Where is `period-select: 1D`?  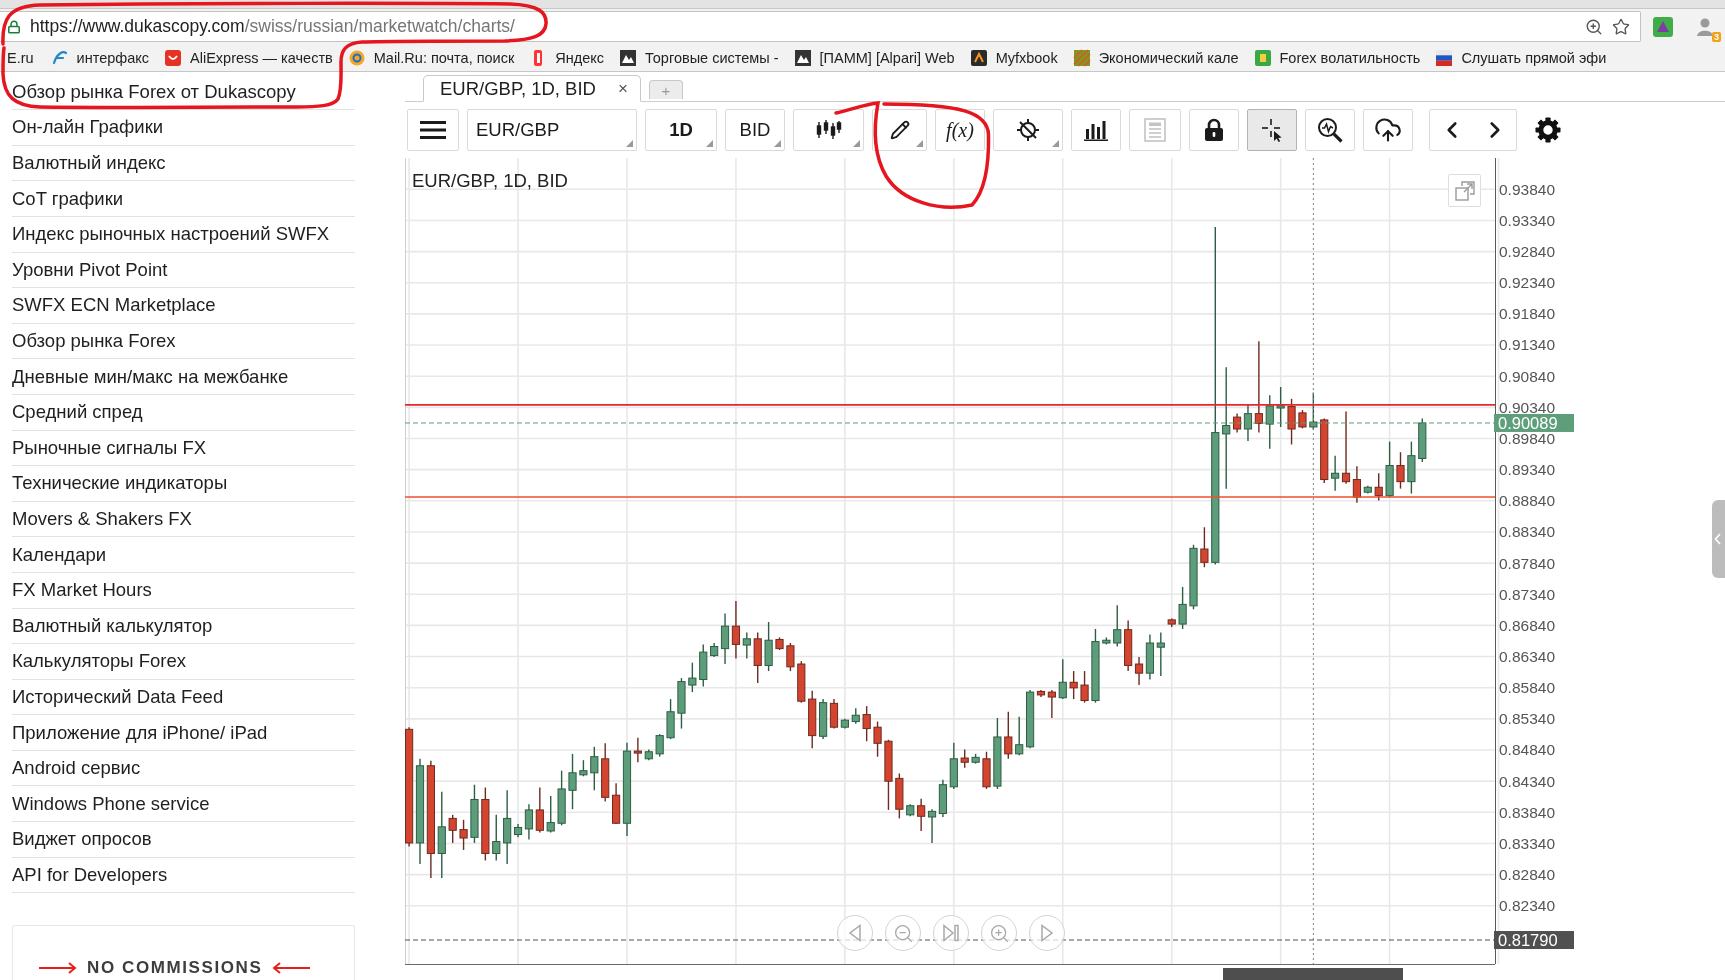 period-select: 1D is located at coordinates (681, 130).